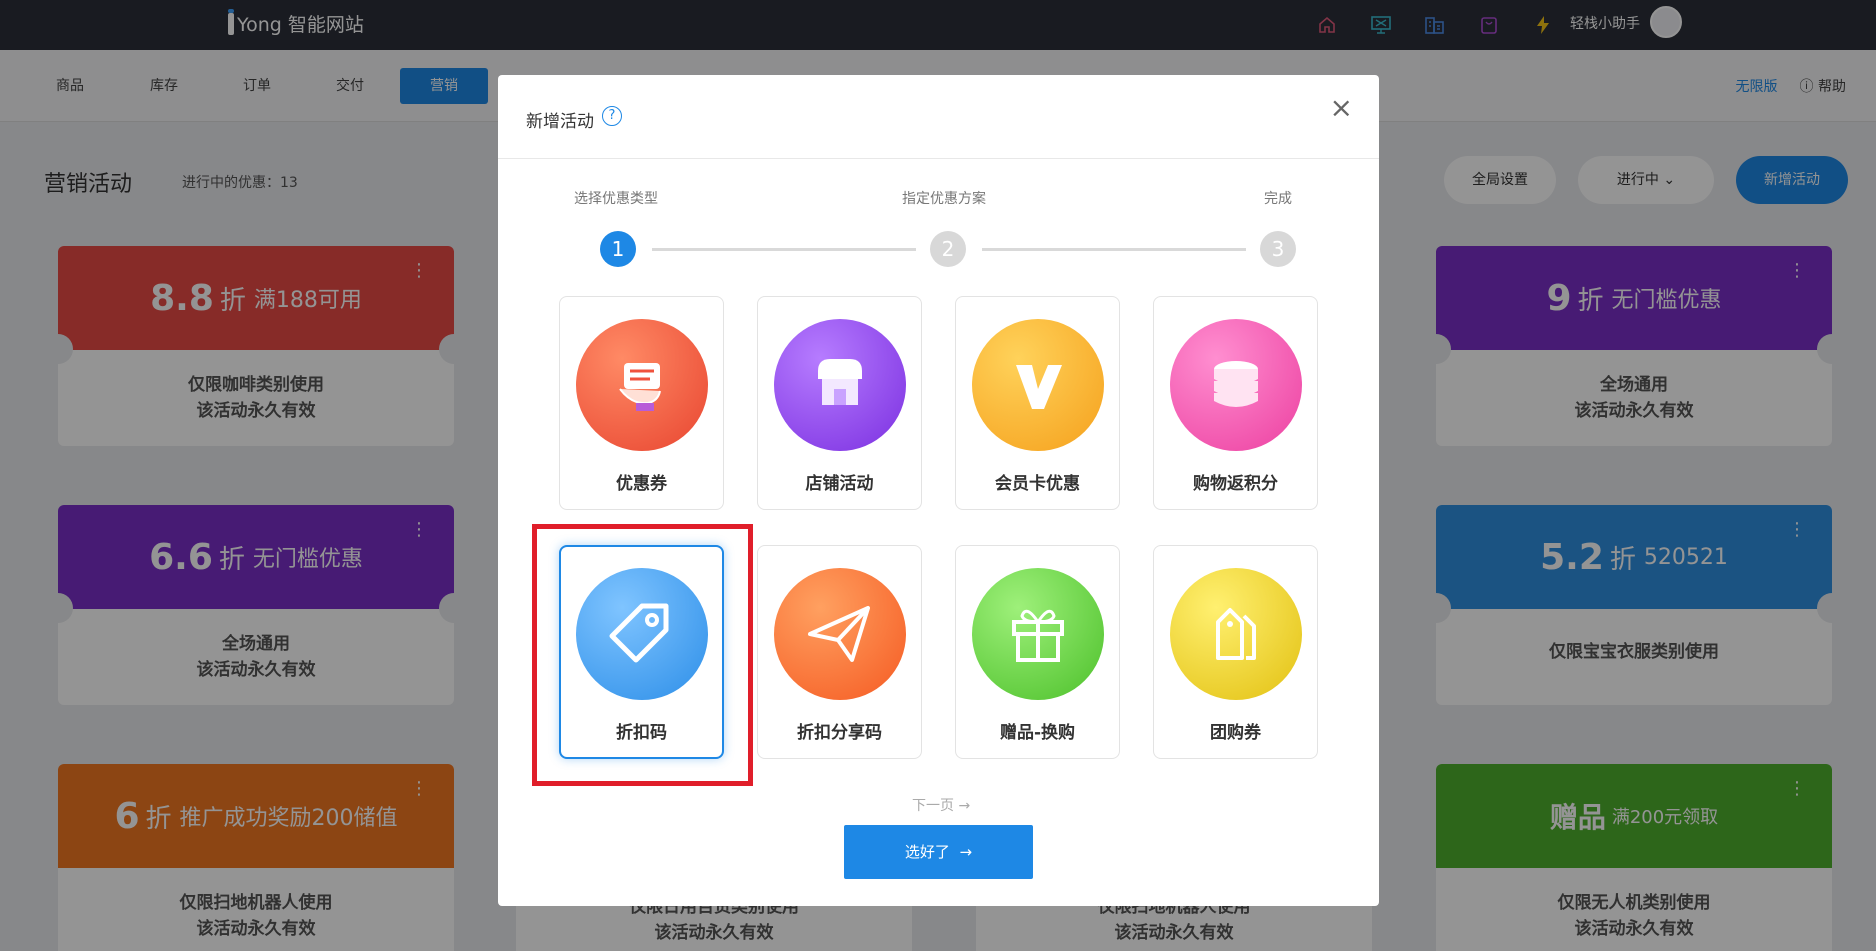 The height and width of the screenshot is (951, 1876). Describe the element at coordinates (1278, 249) in the screenshot. I see `step-3-indicator: 3` at that location.